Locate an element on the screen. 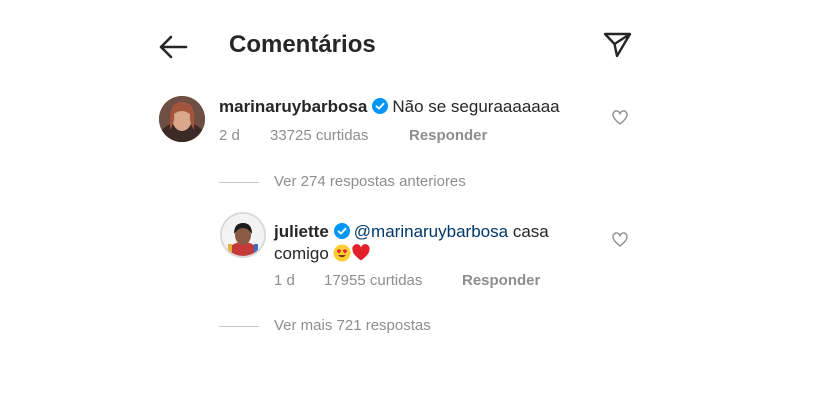 Image resolution: width=828 pixels, height=414 pixels. view-more-replies-label: Ver mais 721 respostas is located at coordinates (352, 325).